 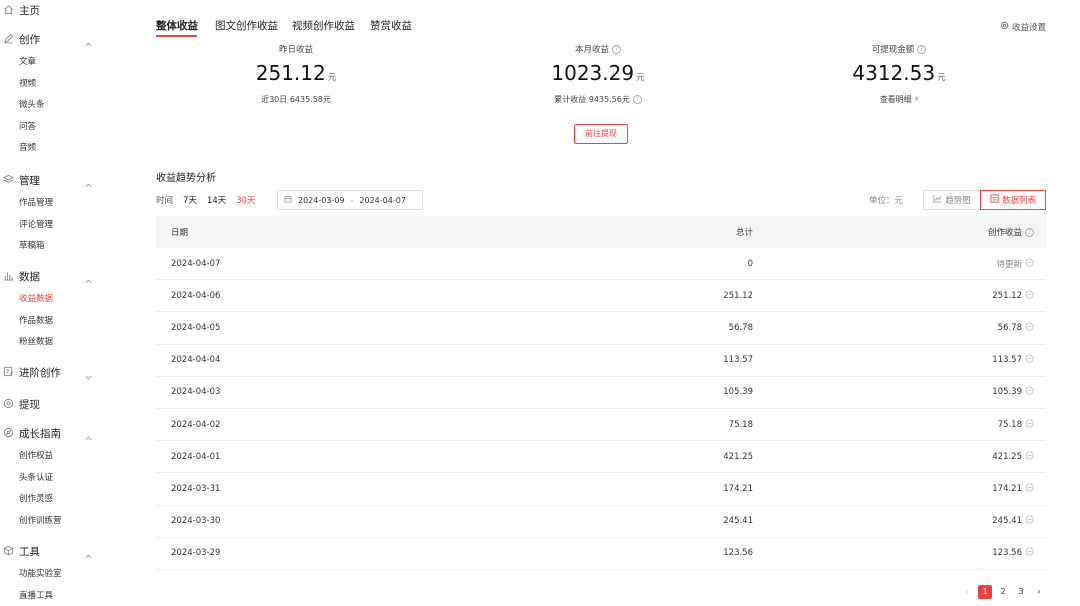 What do you see at coordinates (58, 433) in the screenshot?
I see `sidebar-group-5: 成长指南` at bounding box center [58, 433].